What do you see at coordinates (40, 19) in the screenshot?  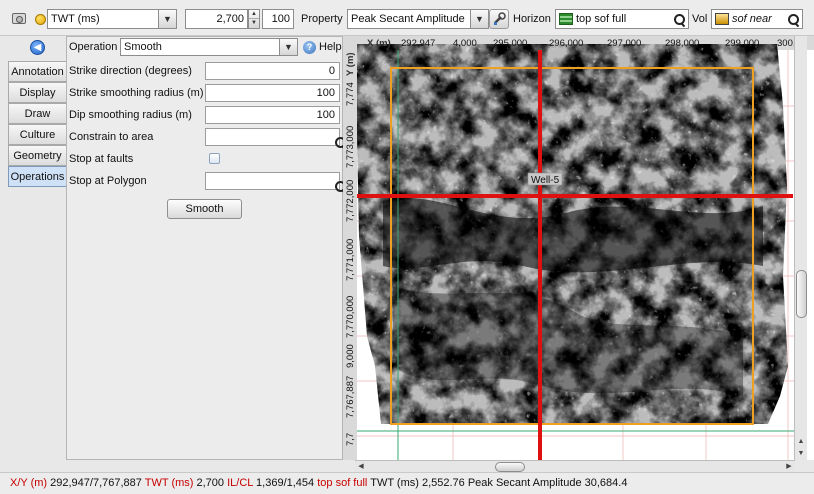 I see `status-dot-icon` at bounding box center [40, 19].